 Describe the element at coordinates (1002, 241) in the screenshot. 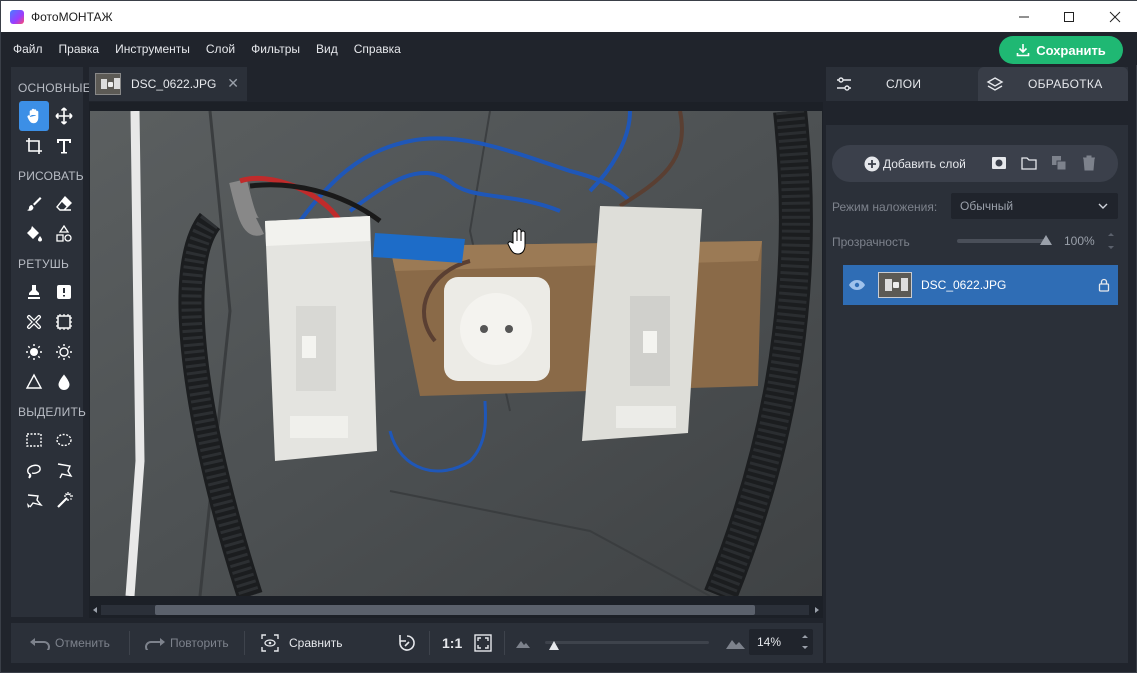

I see `opacity-slider-track` at that location.